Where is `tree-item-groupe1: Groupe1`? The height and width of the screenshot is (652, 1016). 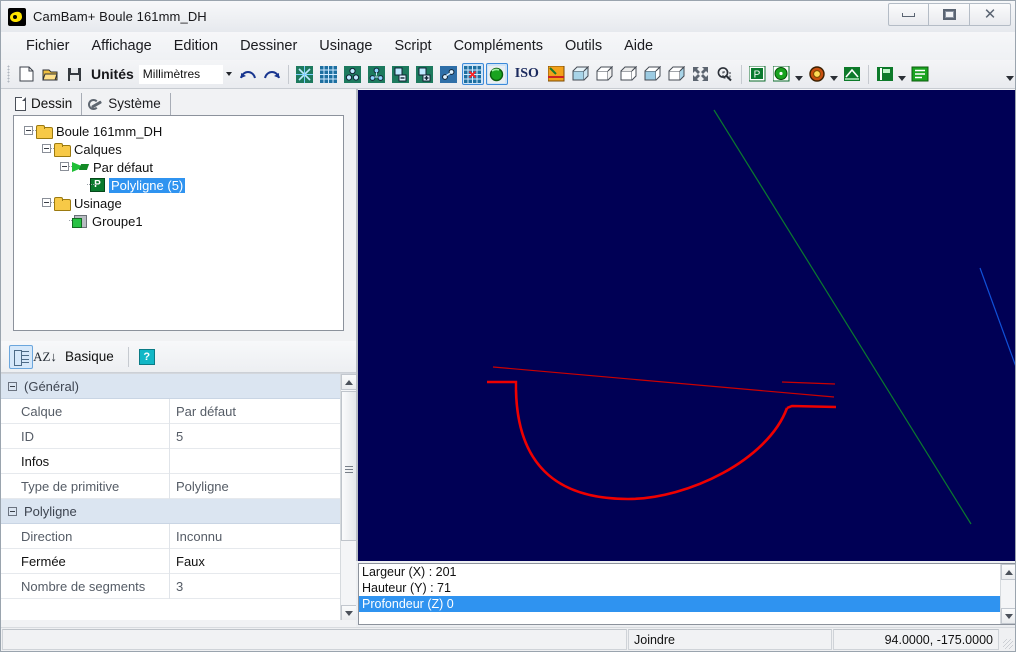 tree-item-groupe1: Groupe1 is located at coordinates (180, 221).